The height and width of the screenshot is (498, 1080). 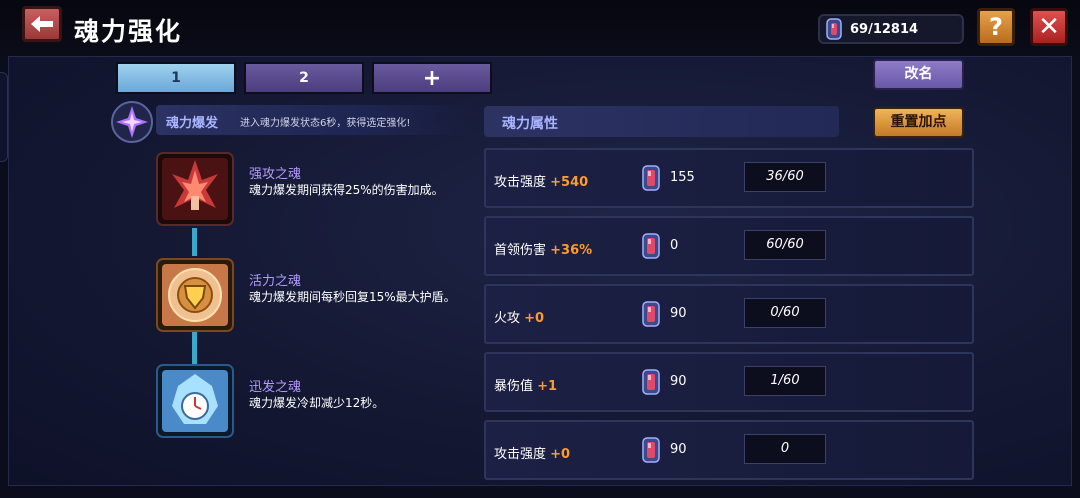 I want to click on vitality-soul-icon, so click(x=195, y=295).